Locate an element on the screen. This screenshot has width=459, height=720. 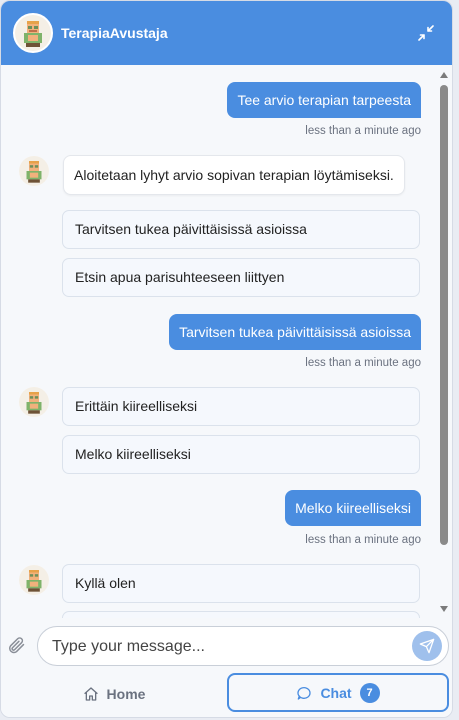
quick-reply-option: Kyllä olen is located at coordinates (241, 583).